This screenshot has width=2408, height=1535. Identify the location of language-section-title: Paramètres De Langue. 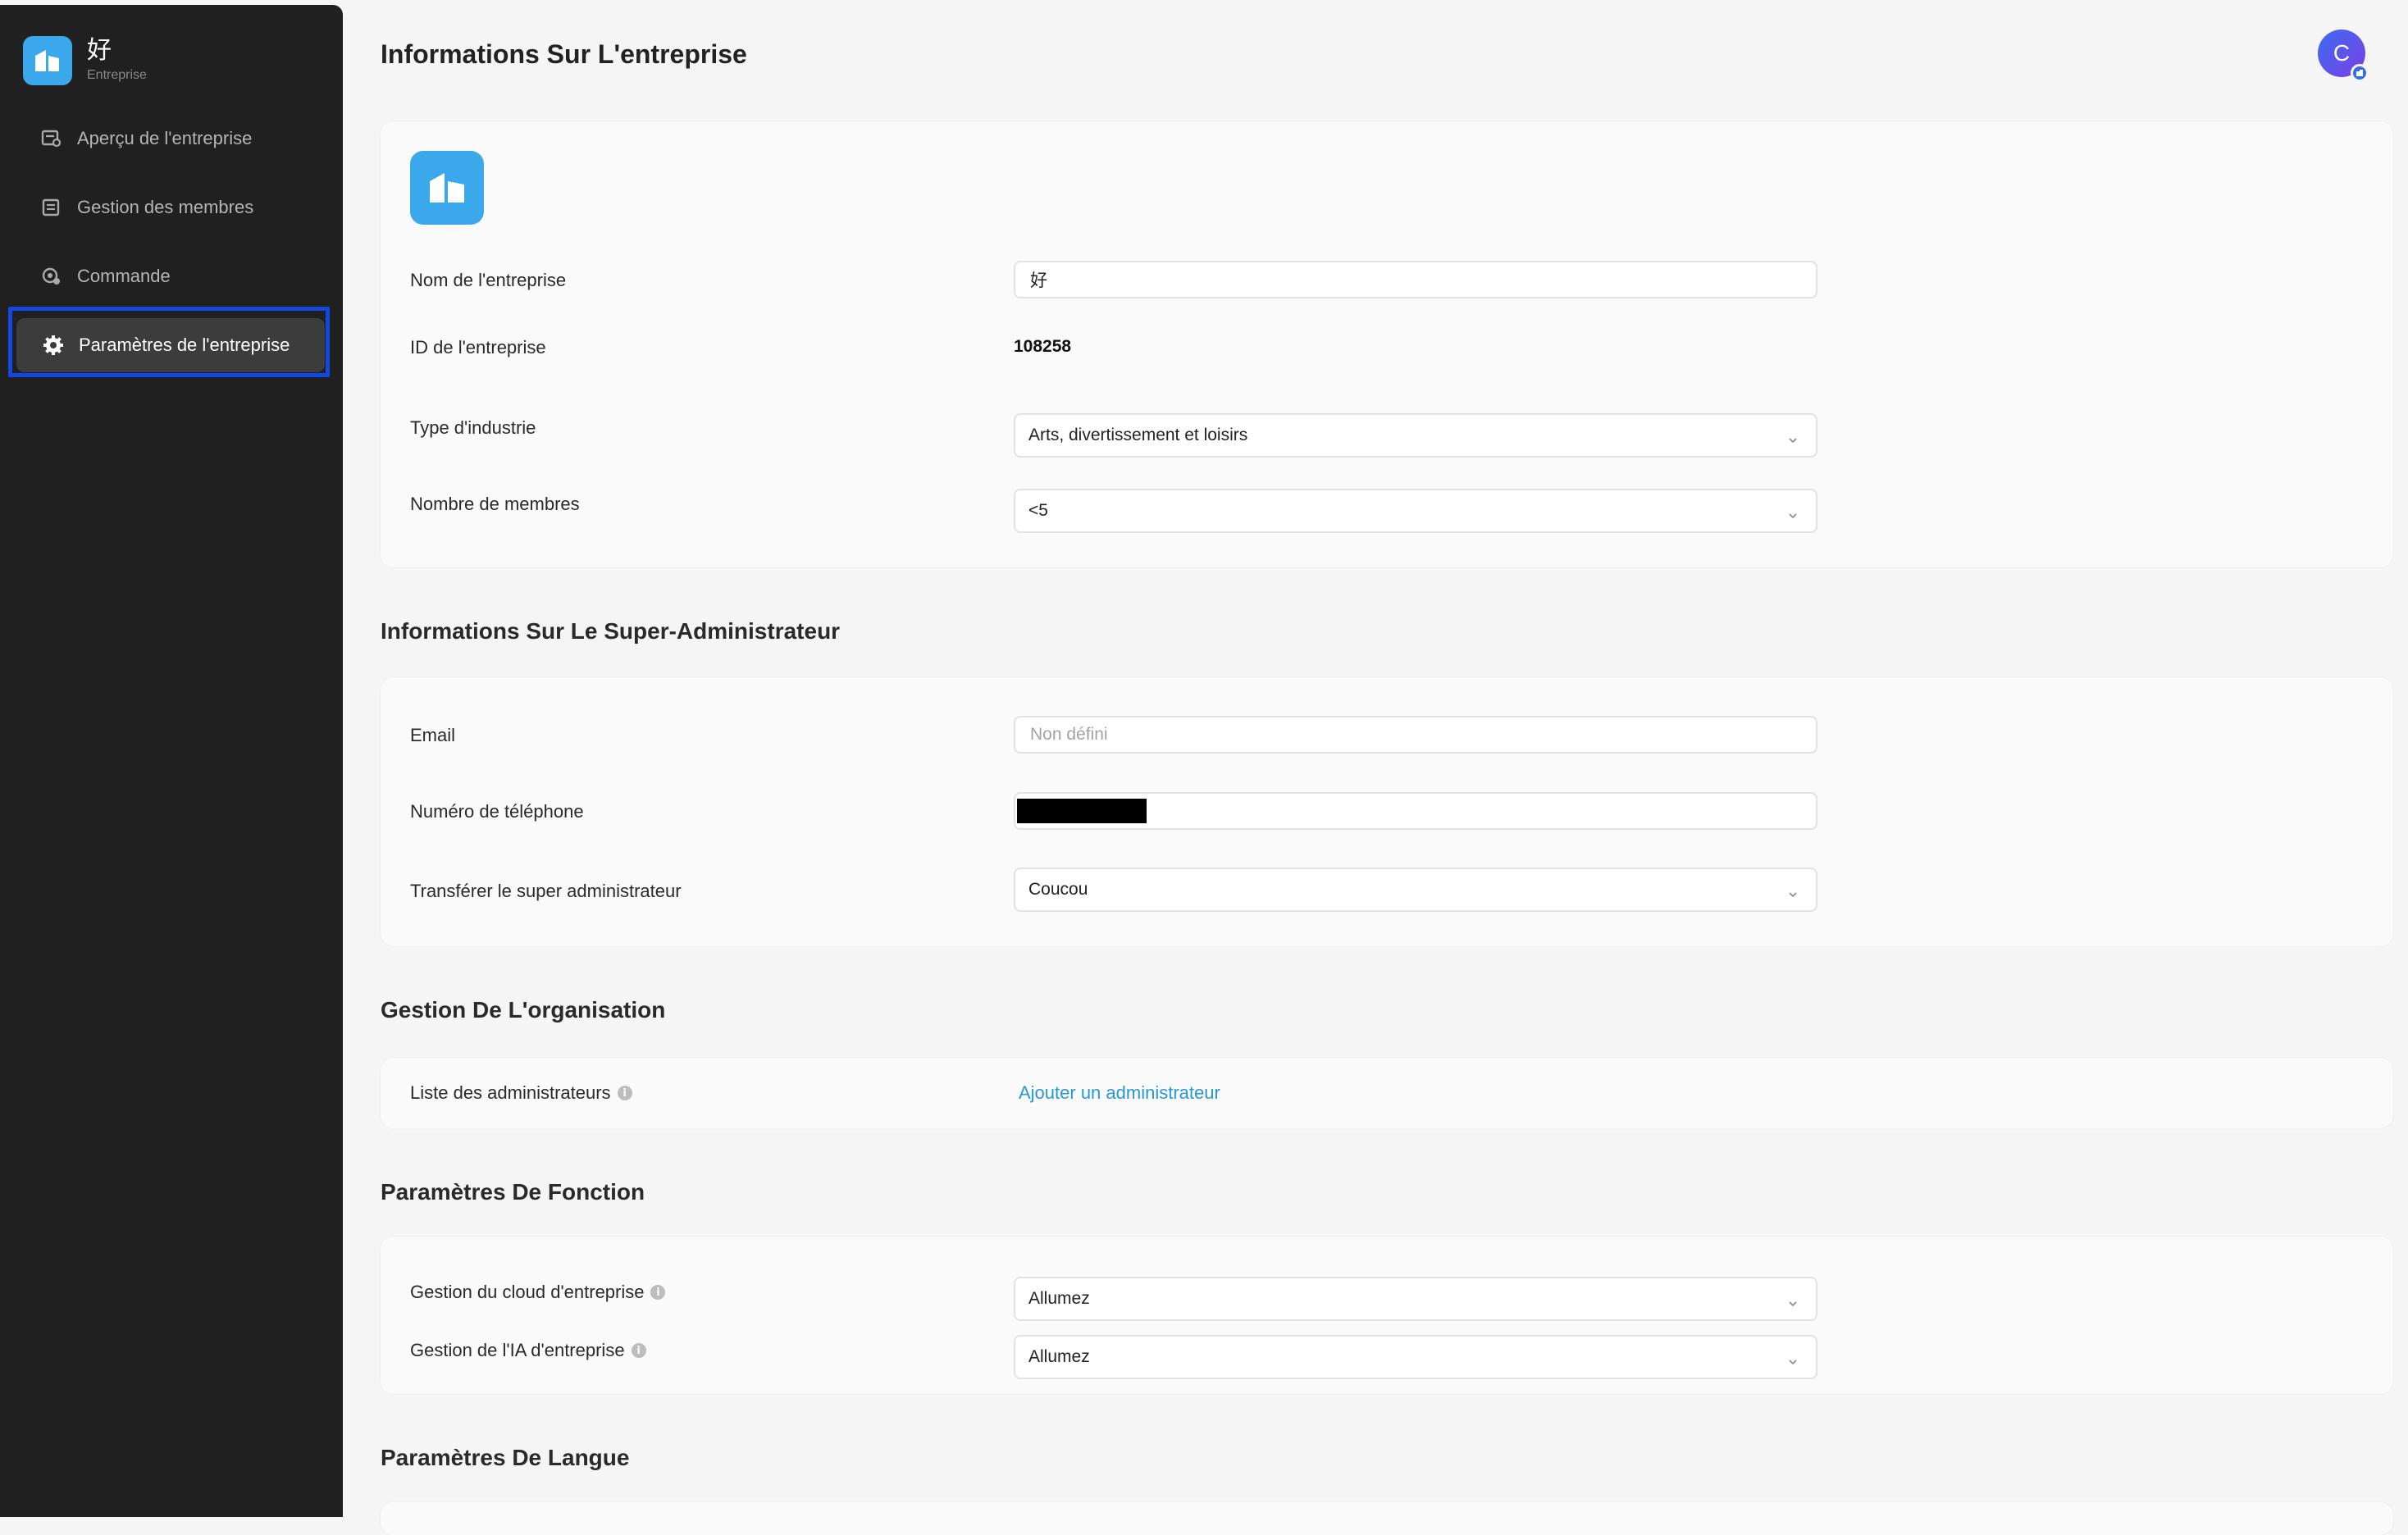
(506, 1457).